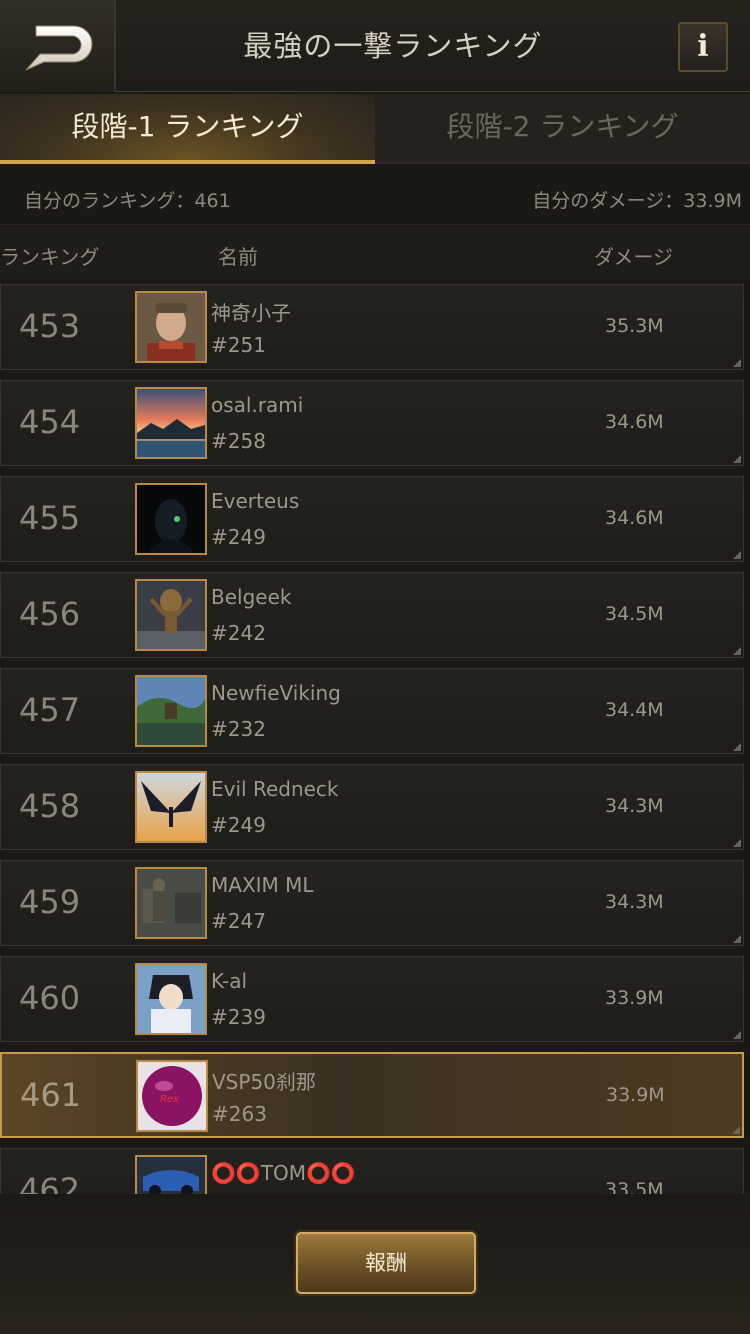  What do you see at coordinates (238, 729) in the screenshot?
I see `player-server: #232` at bounding box center [238, 729].